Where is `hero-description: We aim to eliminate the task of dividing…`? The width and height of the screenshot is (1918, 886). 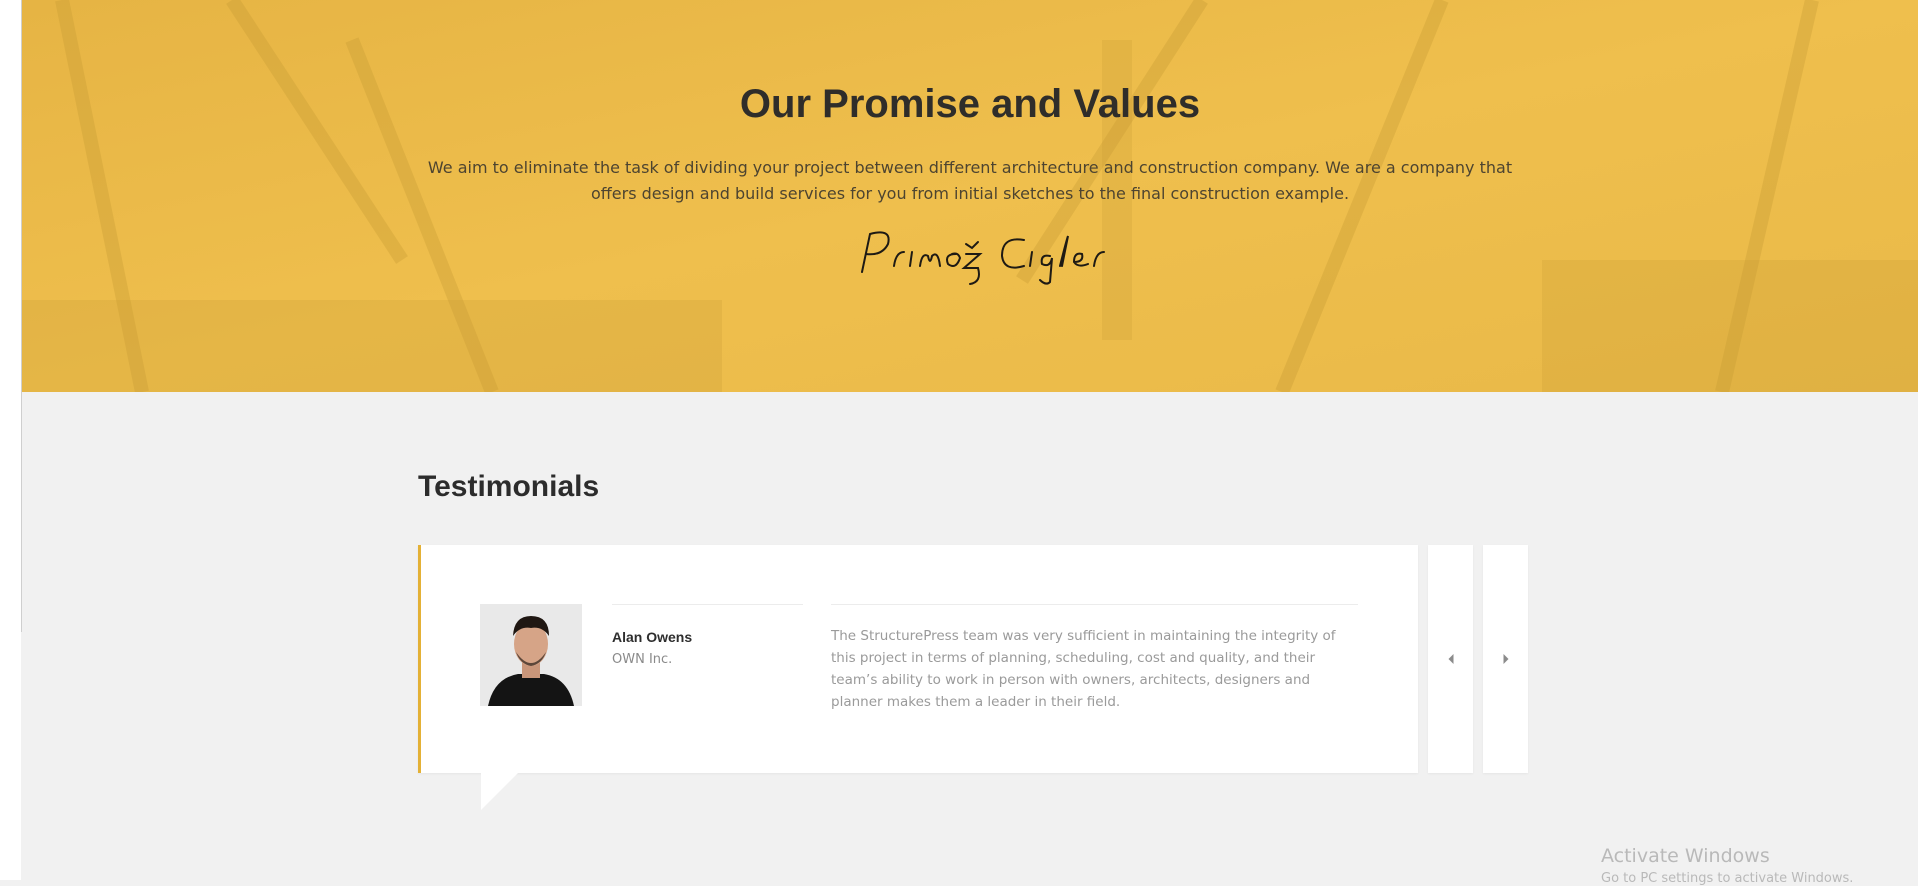
hero-description: We aim to eliminate the task of dividing… is located at coordinates (970, 180).